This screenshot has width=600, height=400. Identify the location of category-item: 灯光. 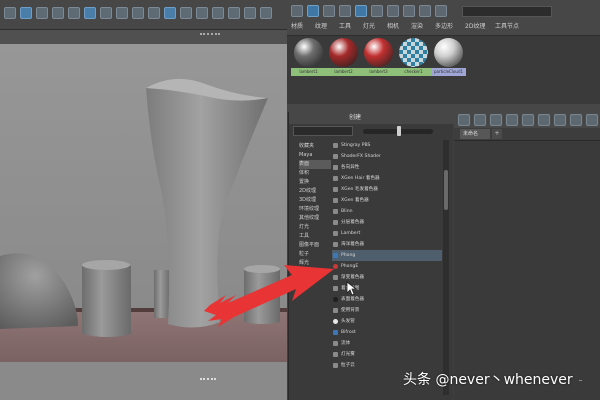
(315, 227).